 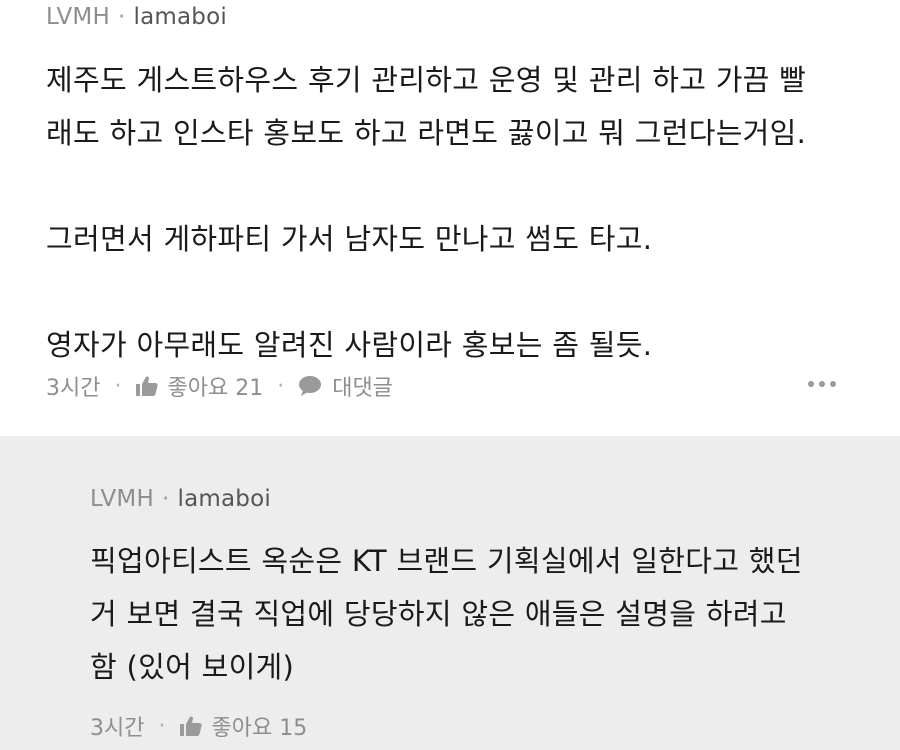 I want to click on comment-time: 3시간, so click(x=73, y=388).